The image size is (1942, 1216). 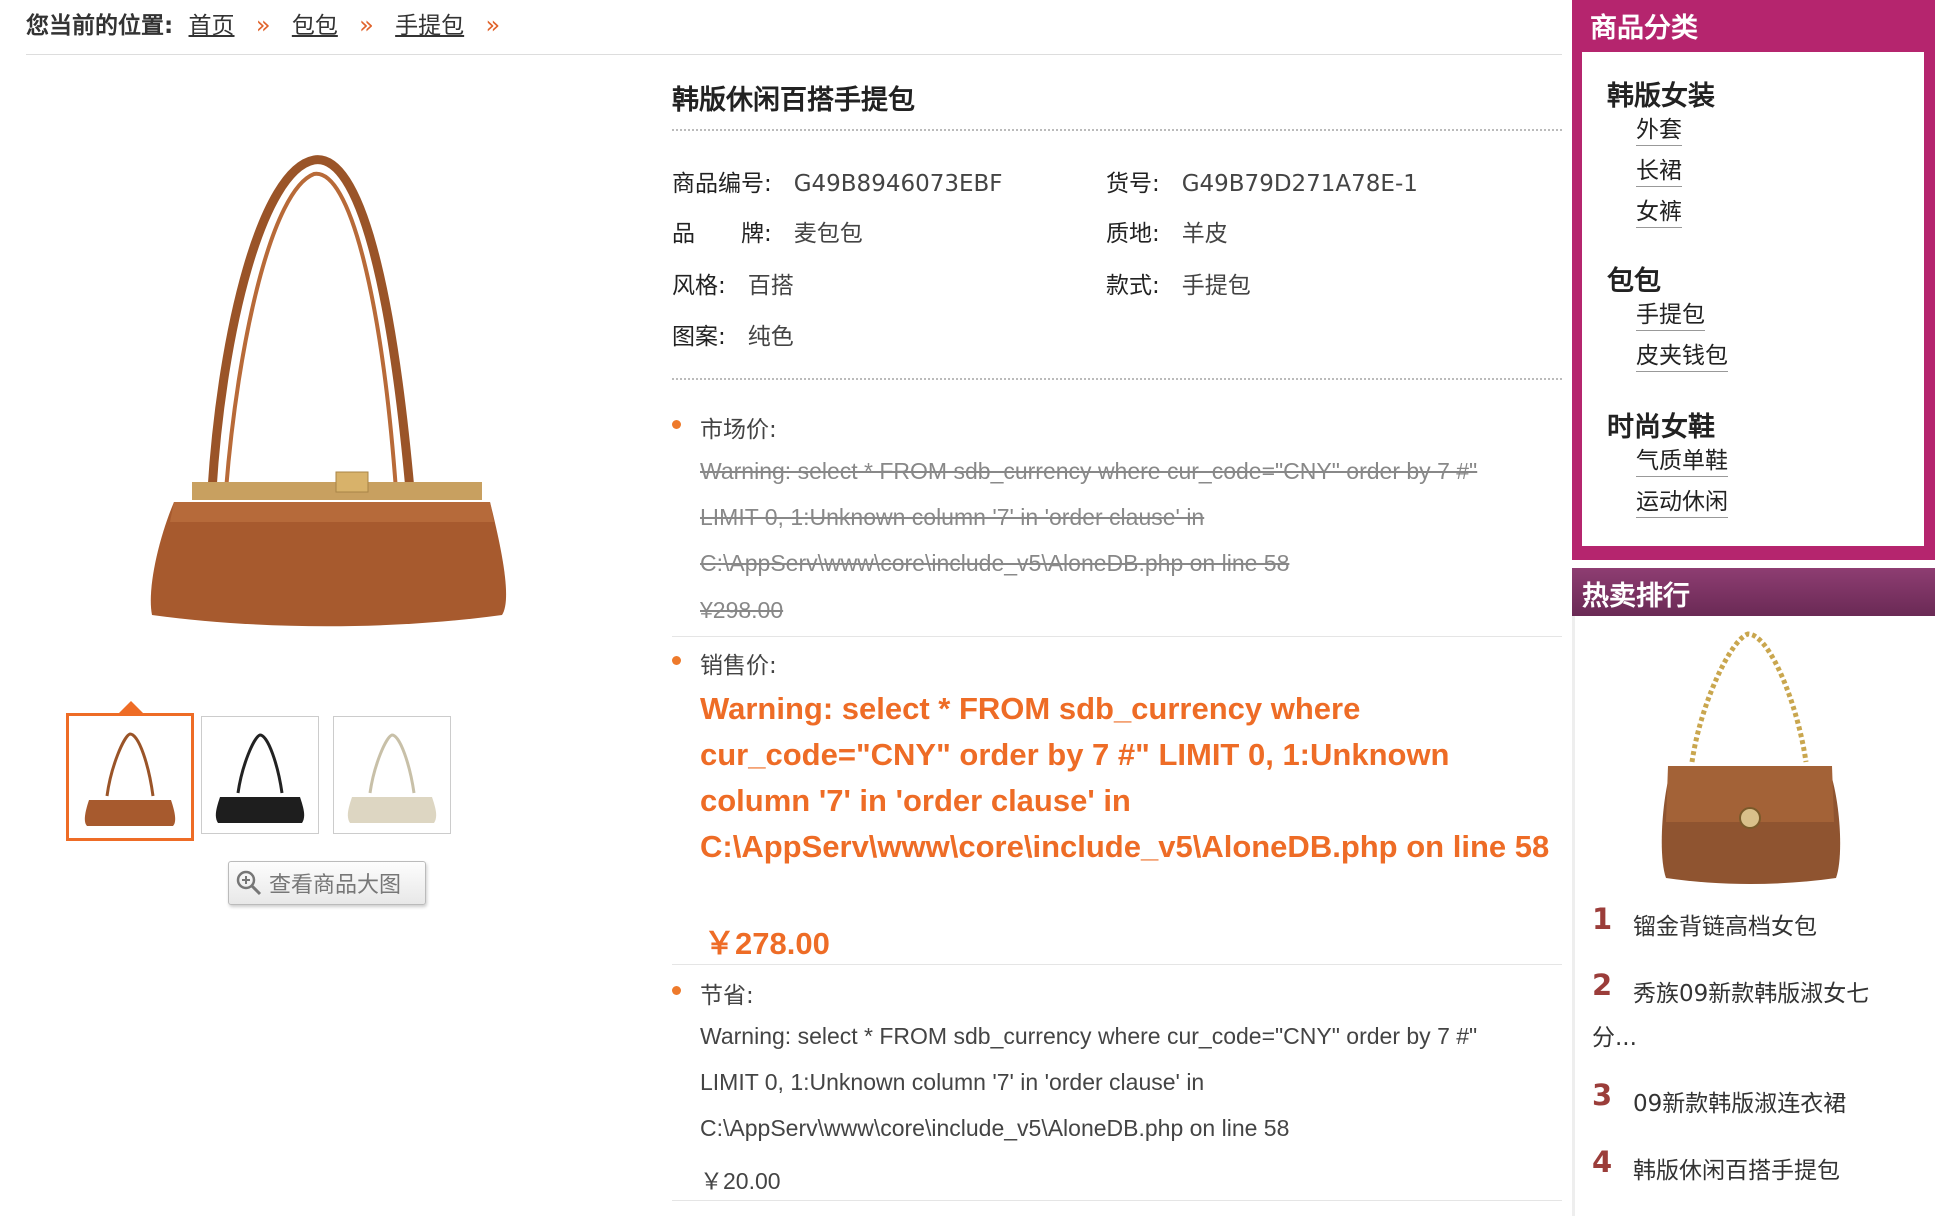 What do you see at coordinates (1682, 502) in the screenshot?
I see `category-item-casual-shoes: 运动休闲` at bounding box center [1682, 502].